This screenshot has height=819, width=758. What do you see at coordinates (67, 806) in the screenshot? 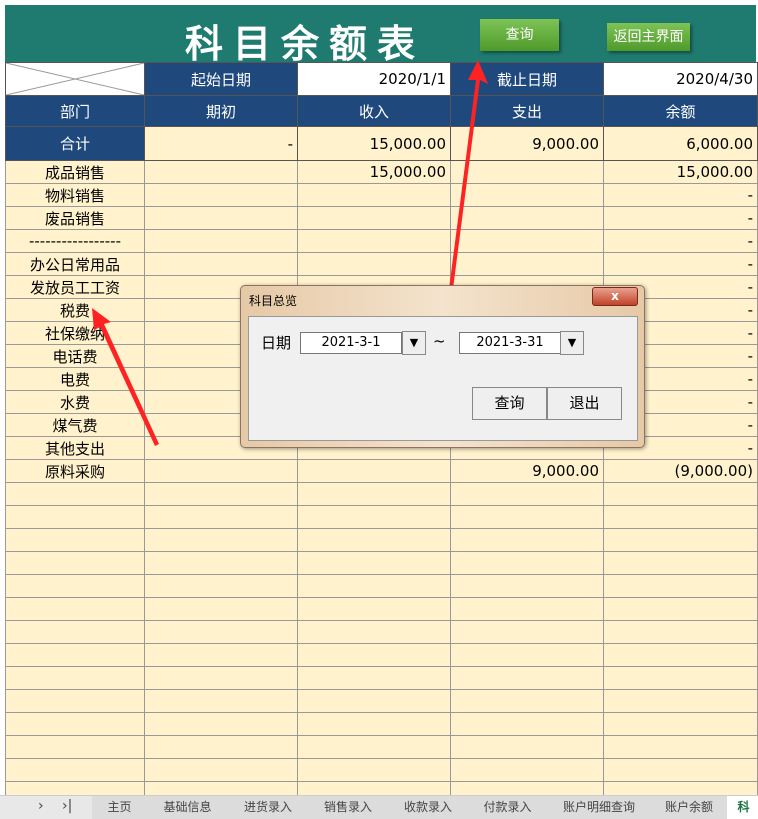
I see `last-sheet-icon: ›|` at bounding box center [67, 806].